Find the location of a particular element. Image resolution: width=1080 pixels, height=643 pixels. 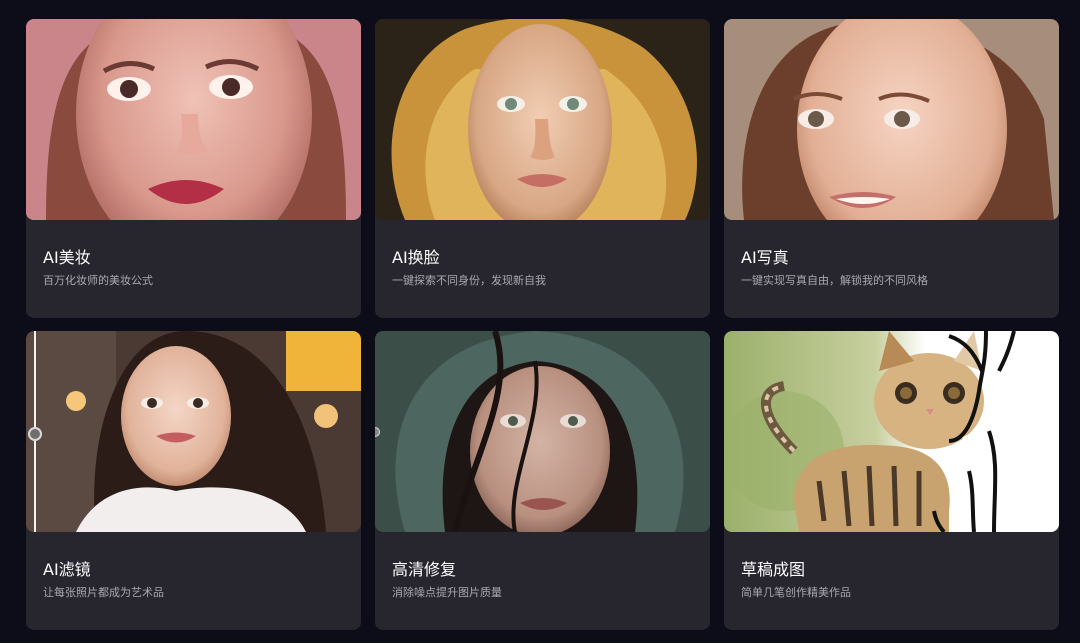

card-description: 简单几笔创作精美作品 is located at coordinates (796, 592).